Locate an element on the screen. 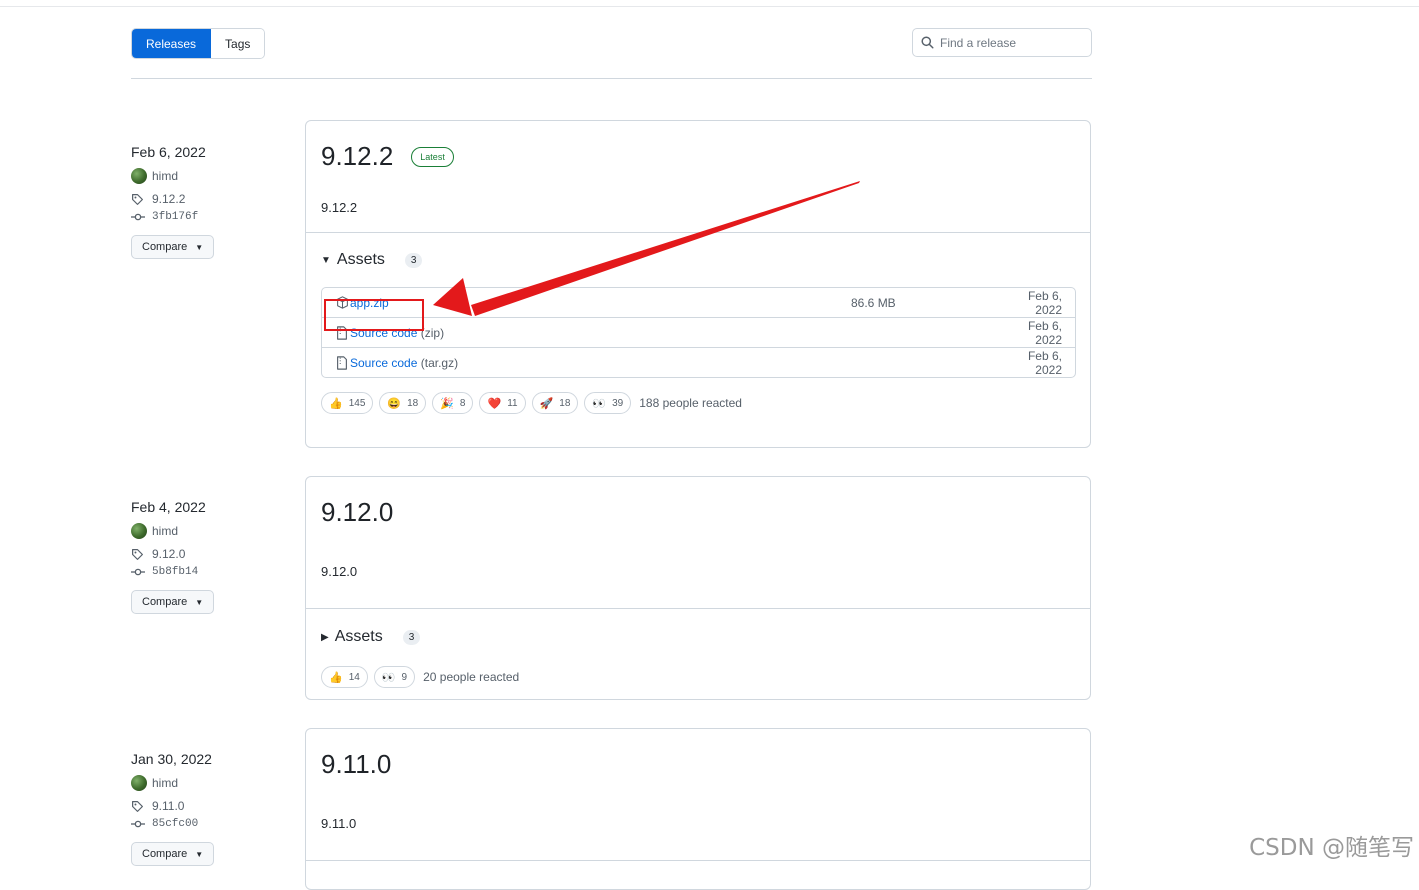  watermark: CSDN @随笔写 is located at coordinates (1331, 848).